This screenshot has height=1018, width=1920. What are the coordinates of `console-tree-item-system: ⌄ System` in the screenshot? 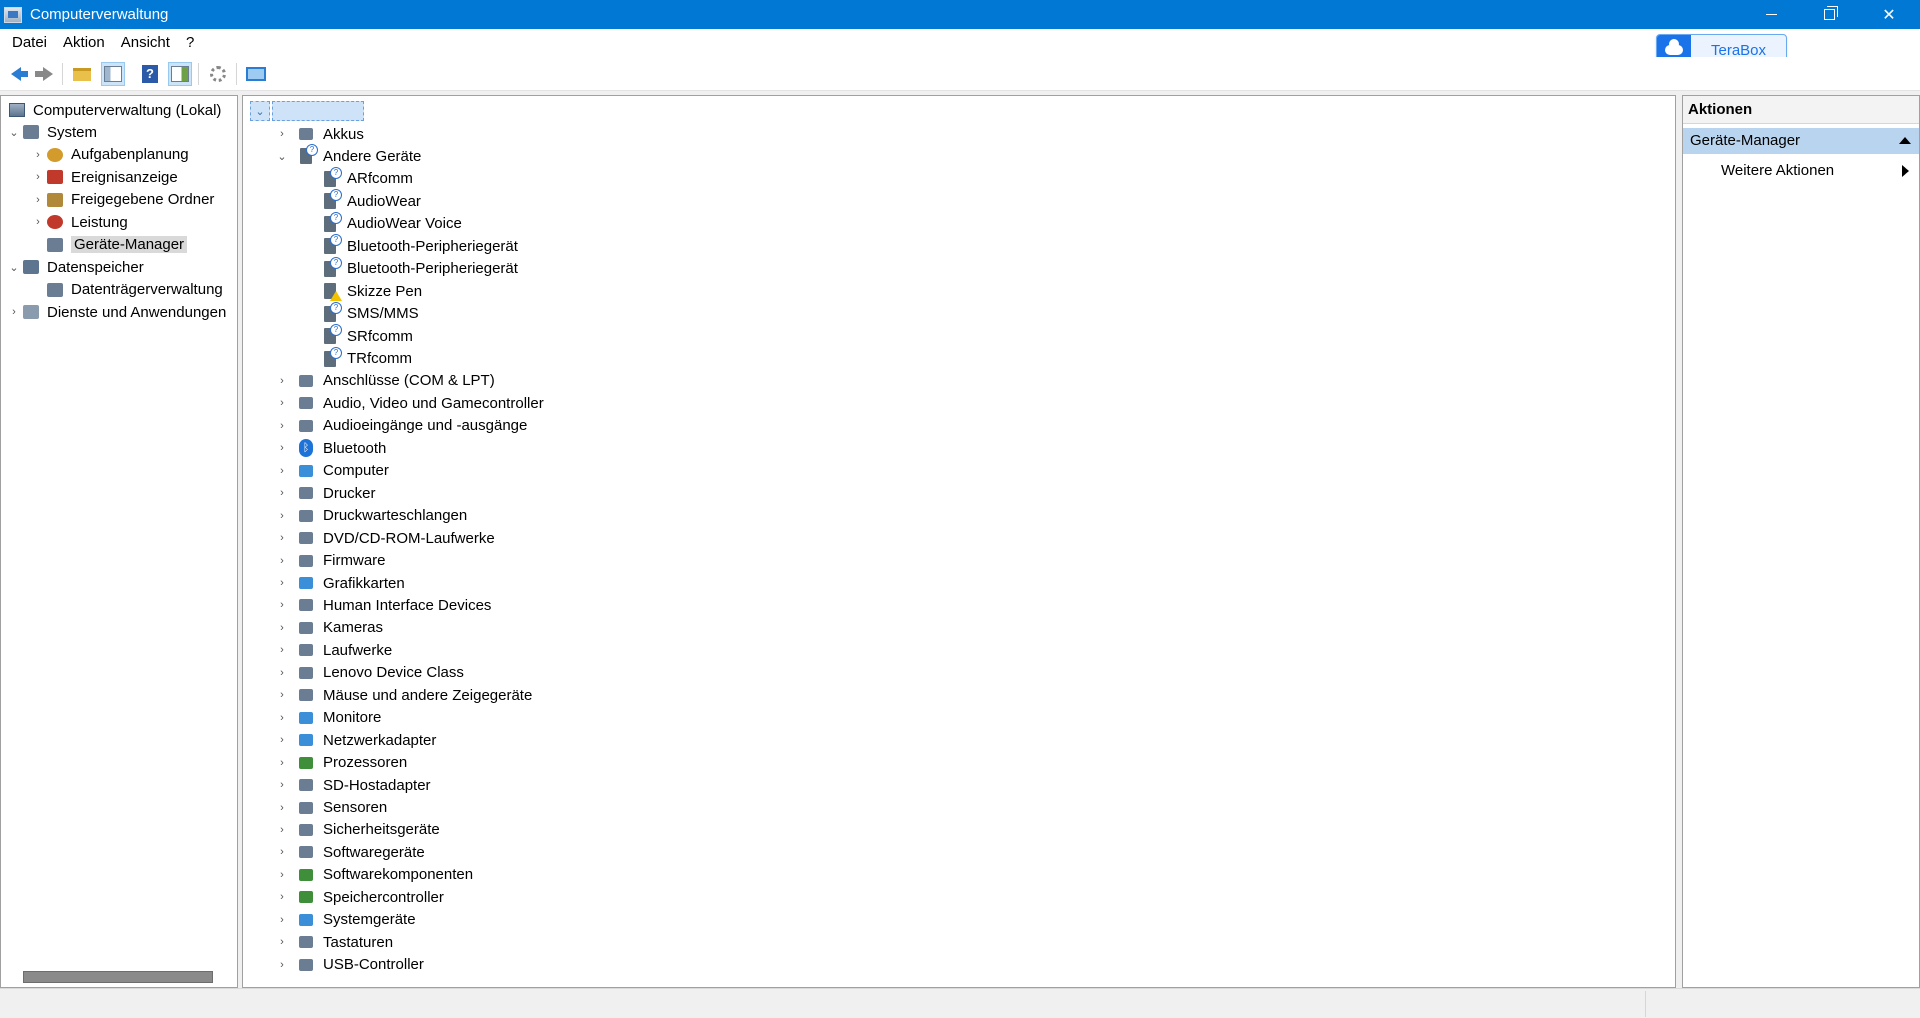 It's located at (52, 132).